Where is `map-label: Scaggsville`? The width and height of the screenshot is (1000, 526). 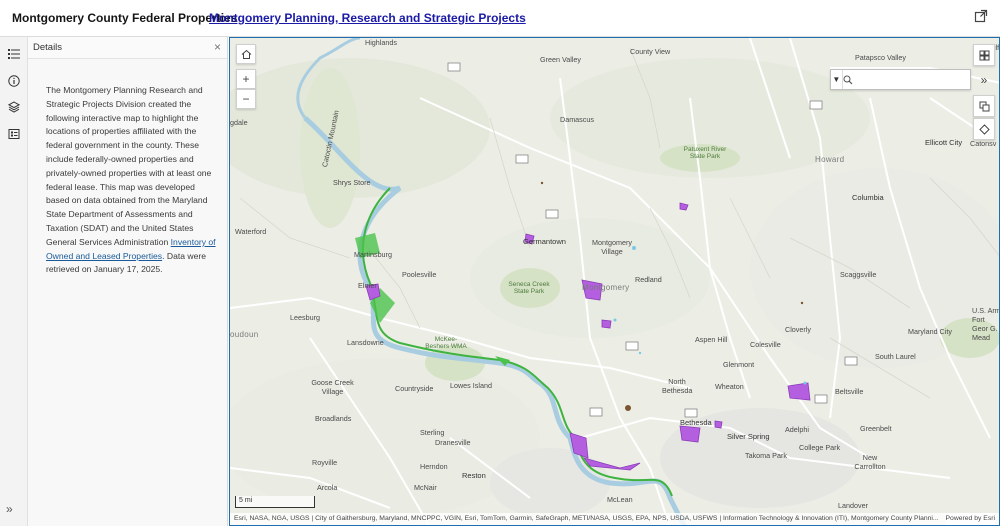
map-label: Scaggsville is located at coordinates (858, 274).